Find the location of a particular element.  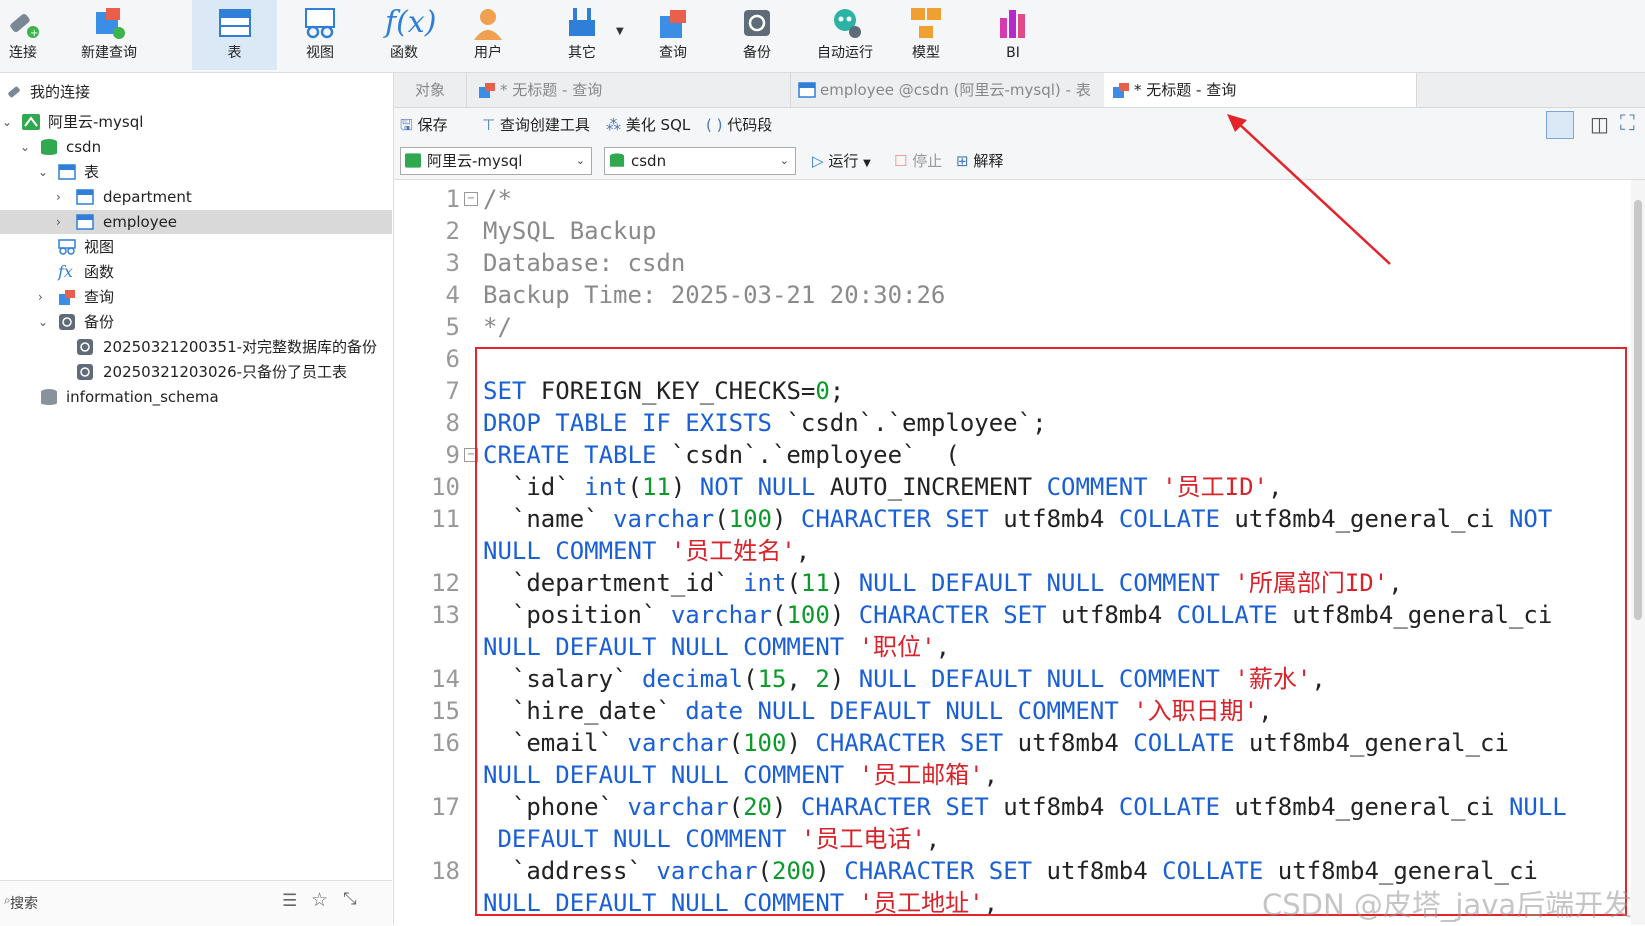

fullscreen-icon: ⛶ is located at coordinates (1627, 123).